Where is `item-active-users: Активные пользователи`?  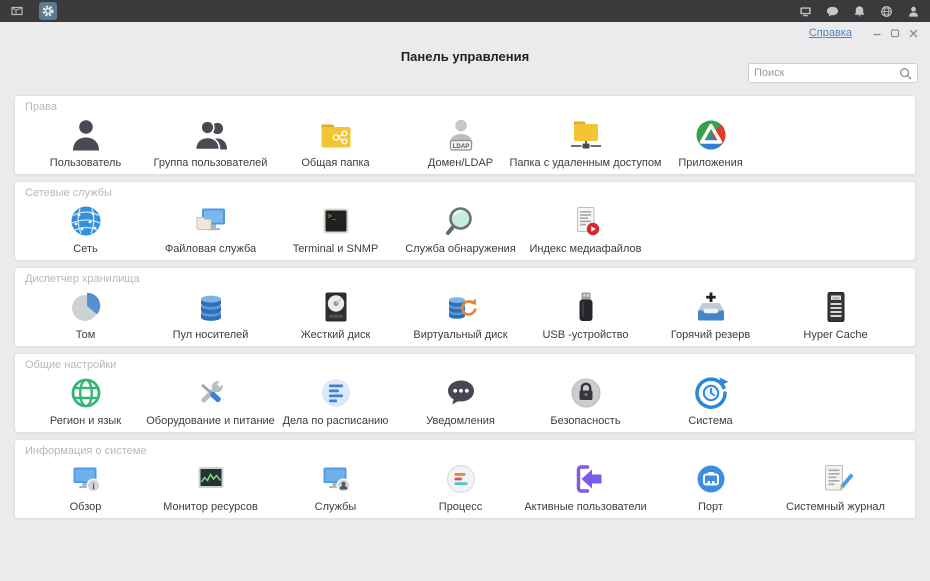 item-active-users: Активные пользователи is located at coordinates (585, 485).